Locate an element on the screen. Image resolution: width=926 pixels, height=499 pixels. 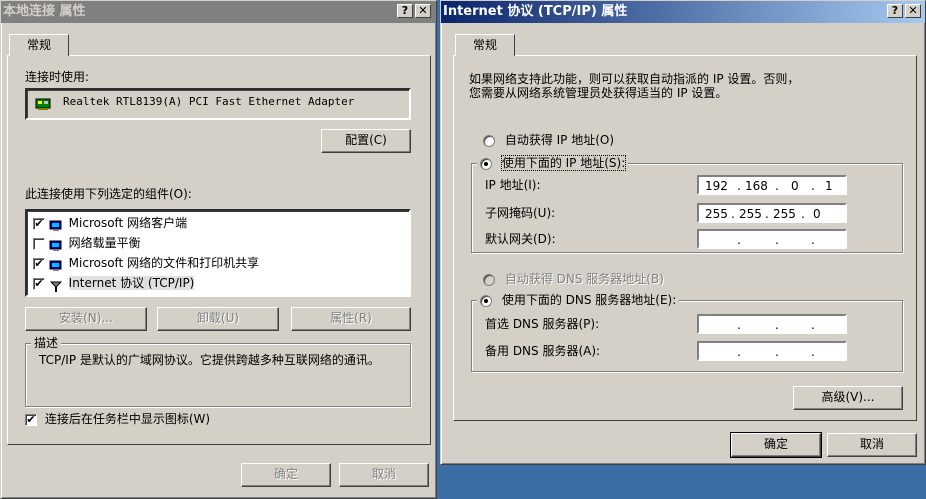
title-bar: 本地连接 属性 is located at coordinates (218, 12).